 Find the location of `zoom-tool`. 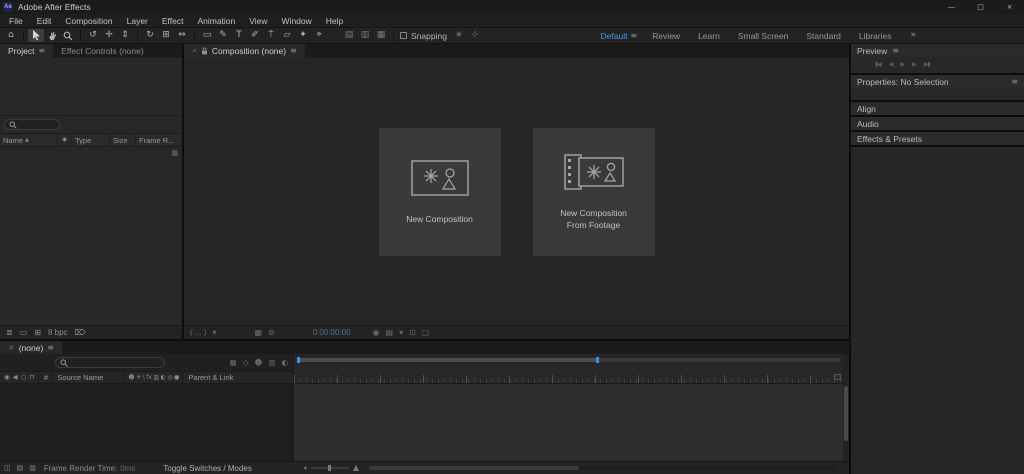

zoom-tool is located at coordinates (68, 35).